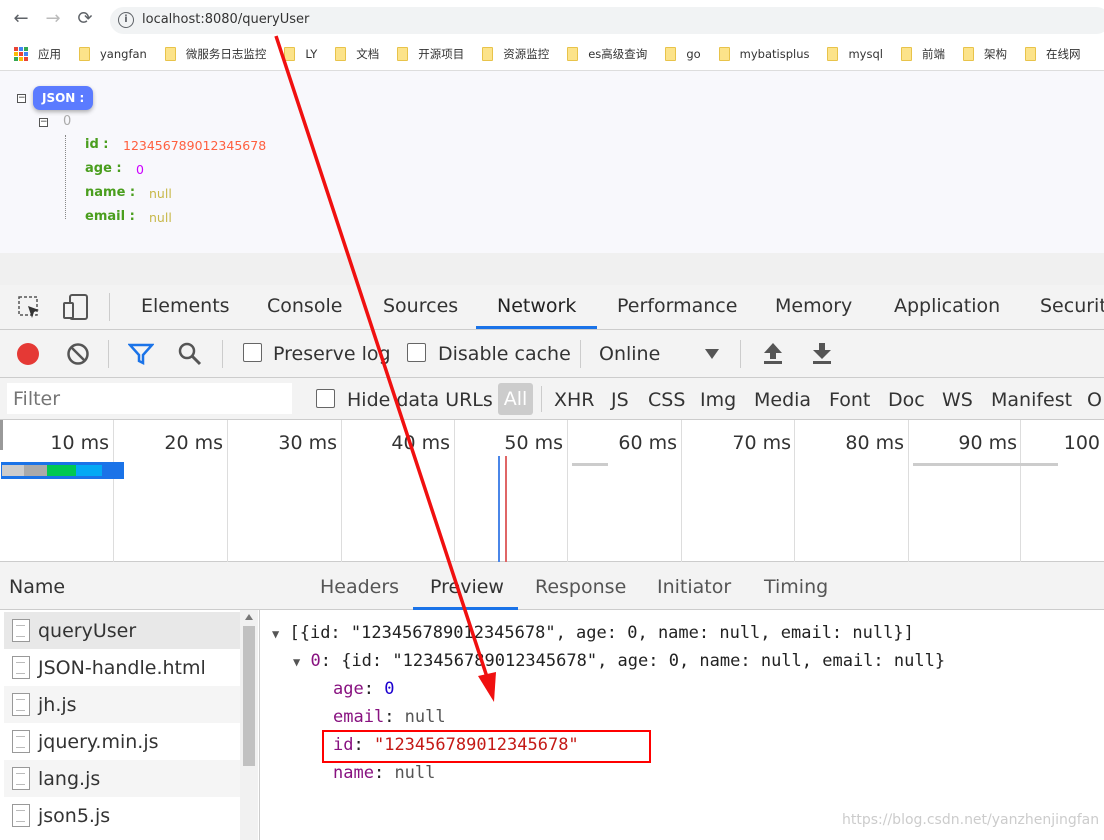 The image size is (1104, 840). What do you see at coordinates (855, 54) in the screenshot?
I see `bookmark-folder: mysql` at bounding box center [855, 54].